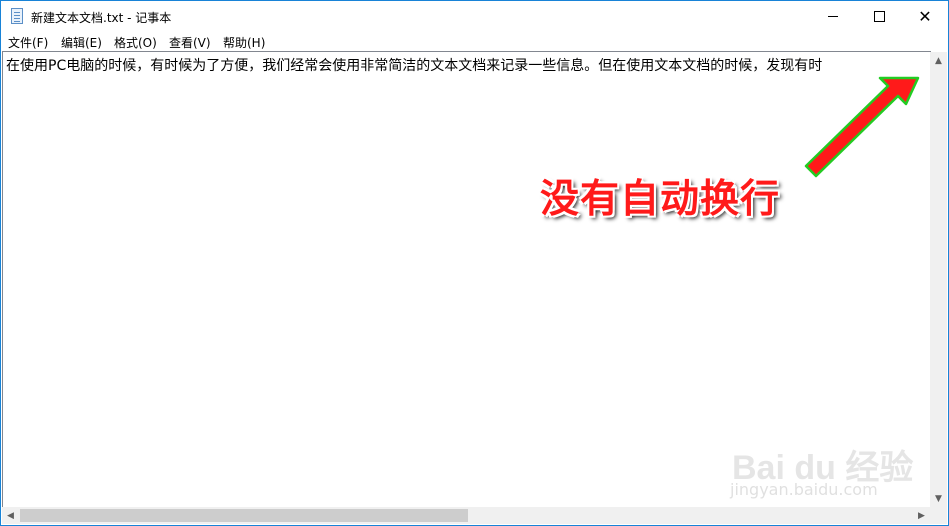 This screenshot has height=526, width=949. What do you see at coordinates (938, 60) in the screenshot?
I see `scroll-up-icon: ▲` at bounding box center [938, 60].